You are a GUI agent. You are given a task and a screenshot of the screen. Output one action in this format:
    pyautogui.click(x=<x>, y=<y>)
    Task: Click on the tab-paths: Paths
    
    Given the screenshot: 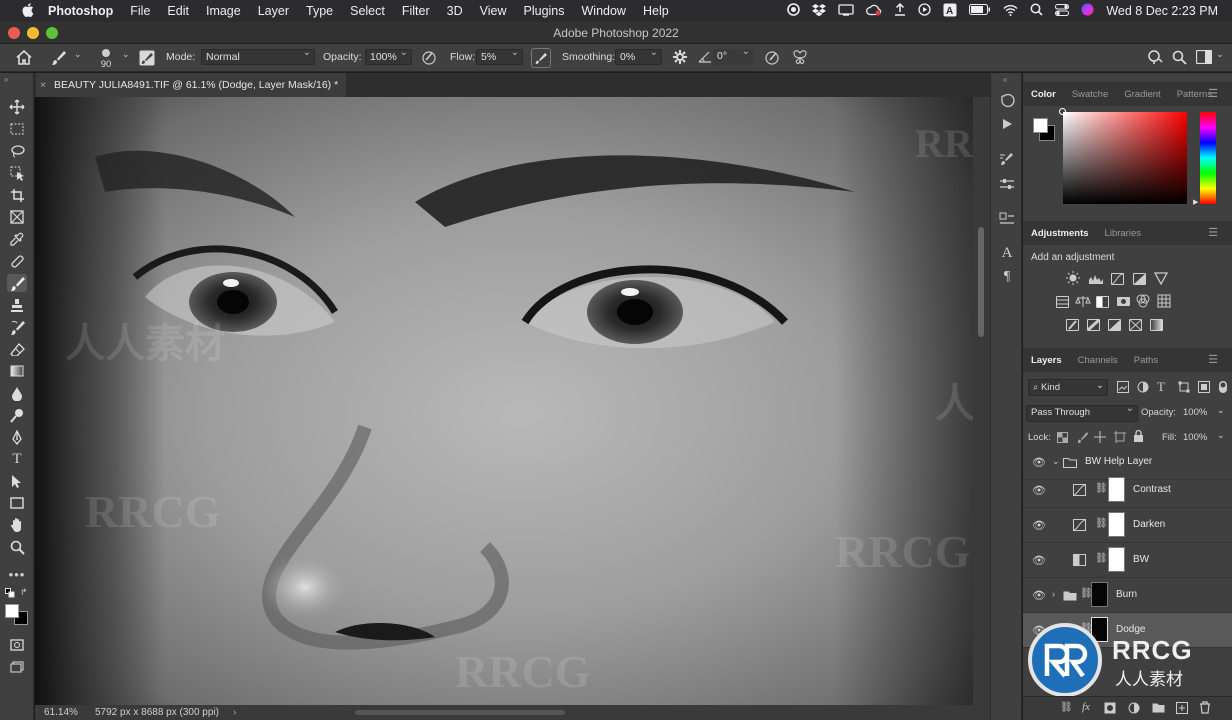 What is the action you would take?
    pyautogui.click(x=1146, y=360)
    